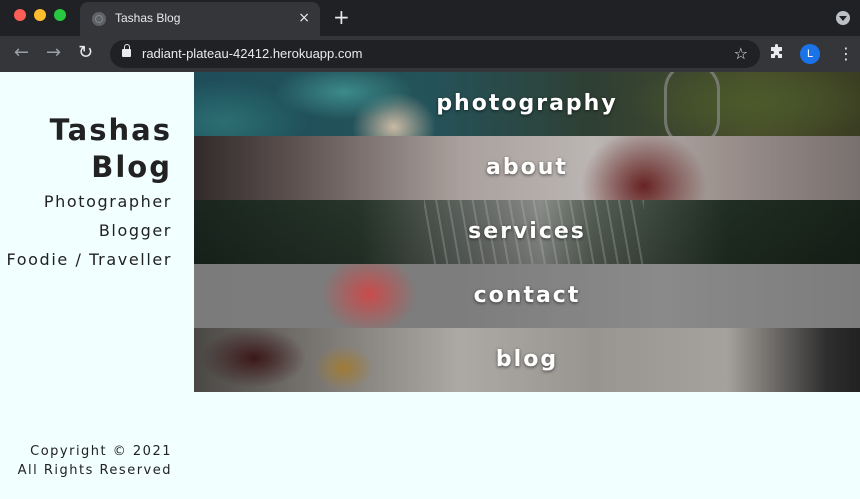  I want to click on browser-tab: Tashas Blog ×, so click(200, 19).